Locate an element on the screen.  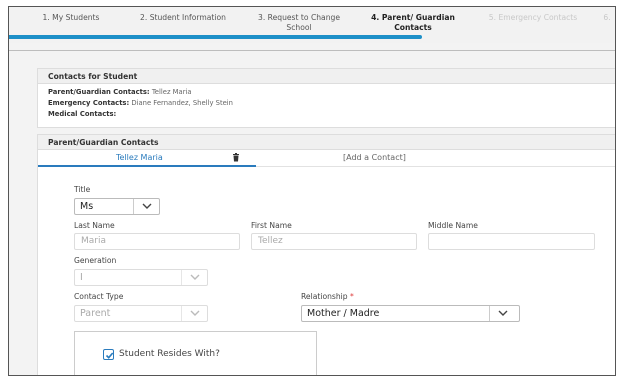
generation-label: Generation is located at coordinates (95, 260).